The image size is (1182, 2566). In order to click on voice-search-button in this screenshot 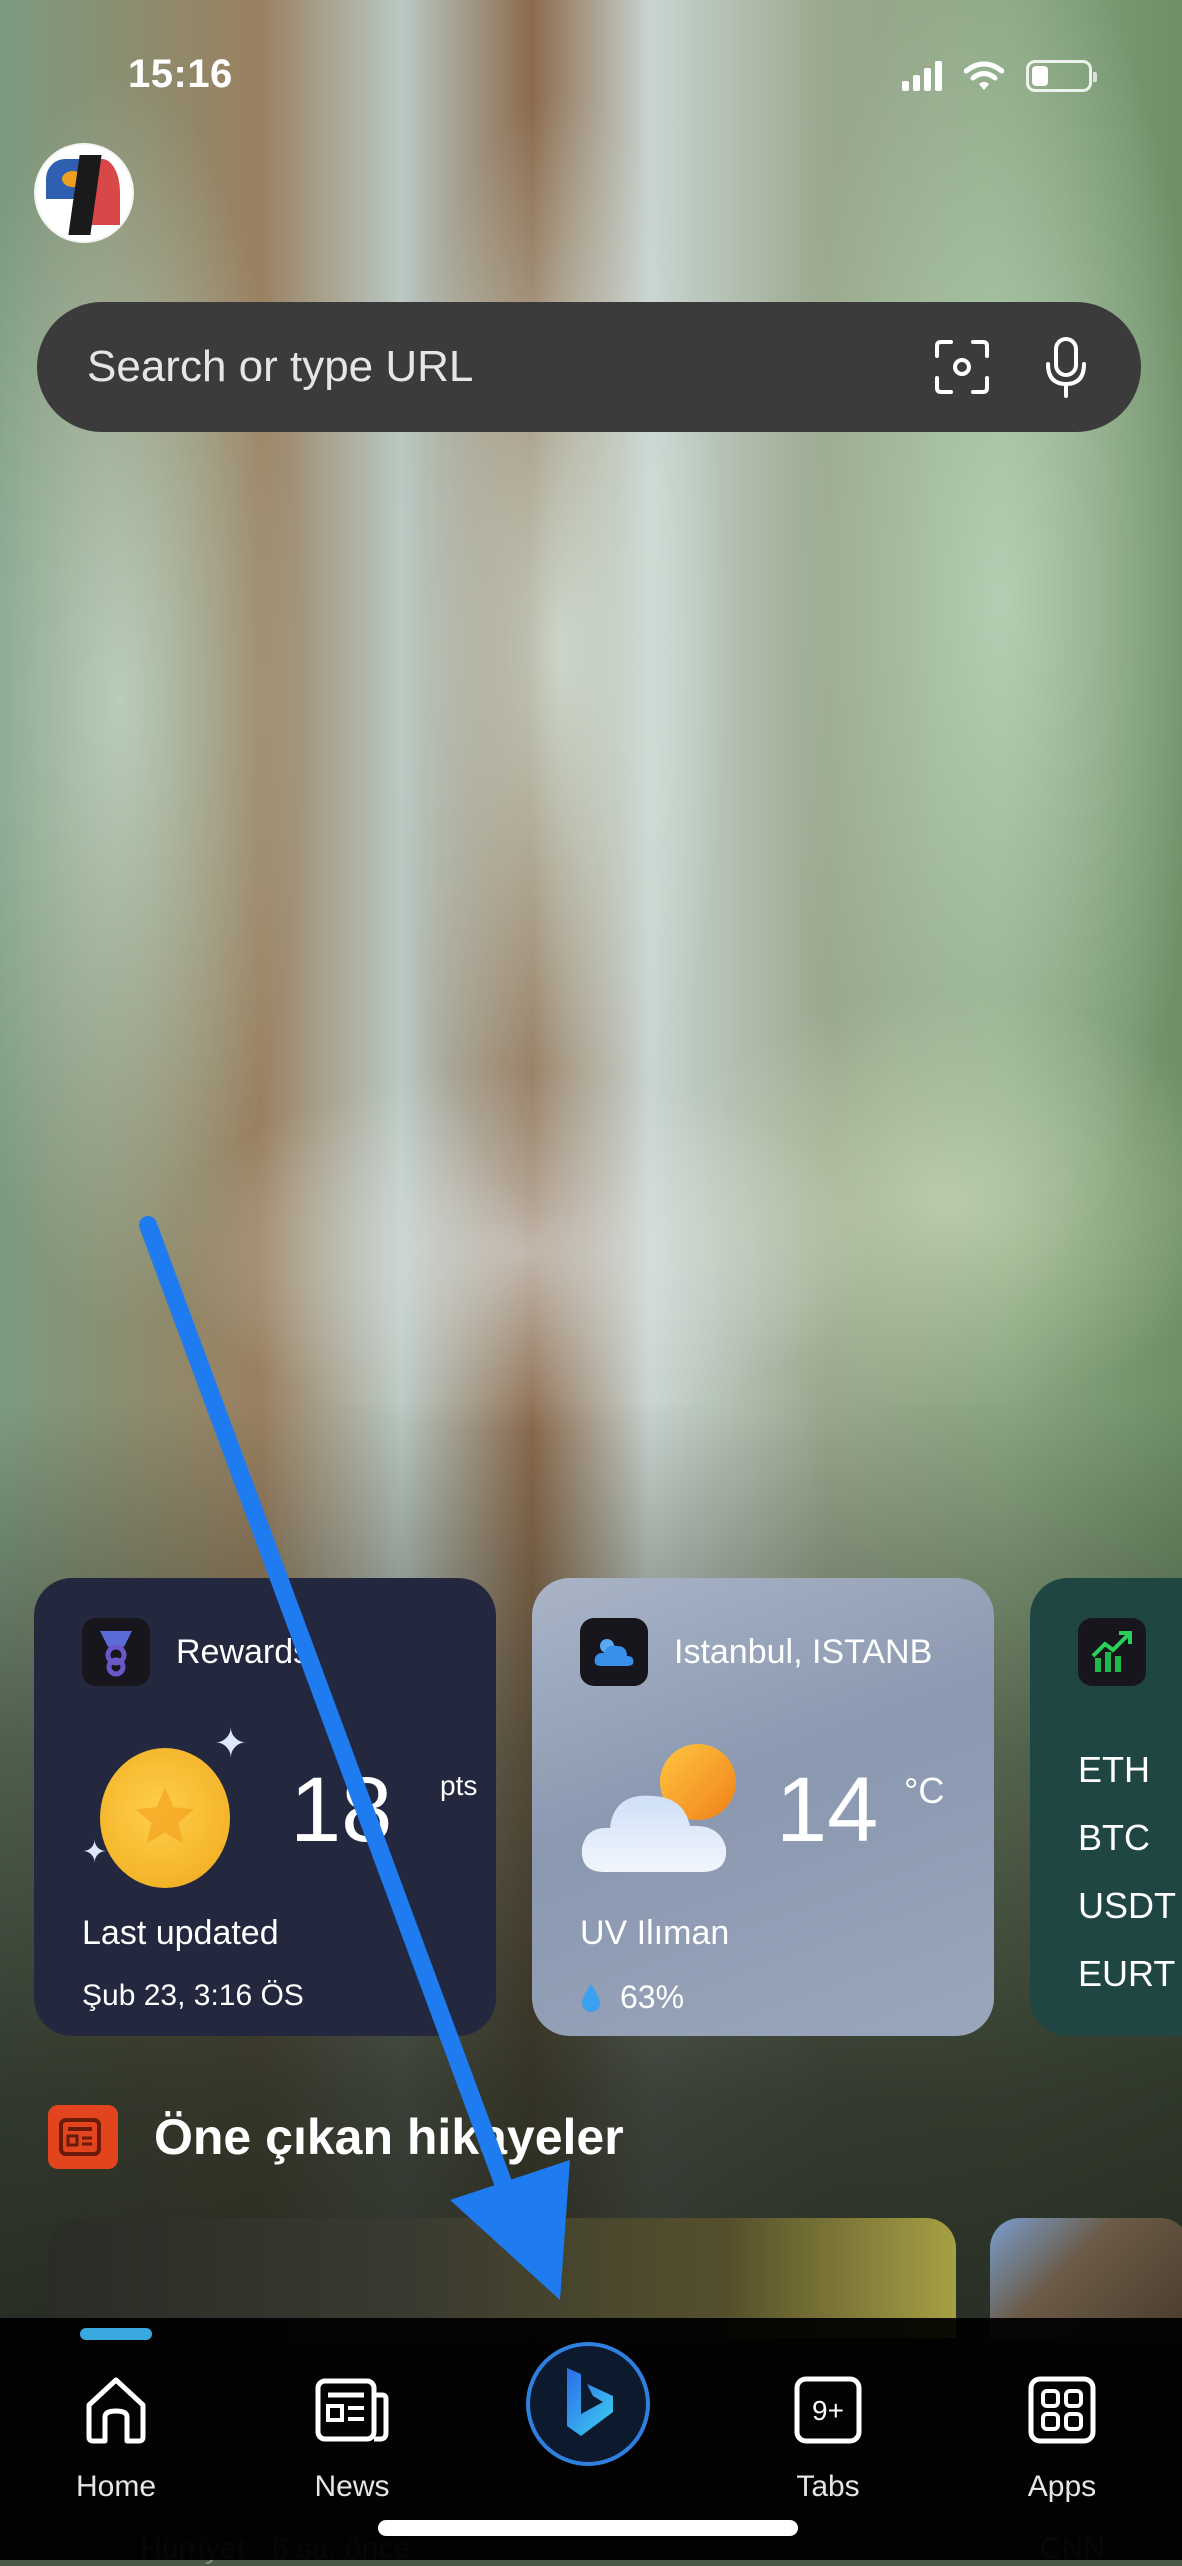, I will do `click(1066, 367)`.